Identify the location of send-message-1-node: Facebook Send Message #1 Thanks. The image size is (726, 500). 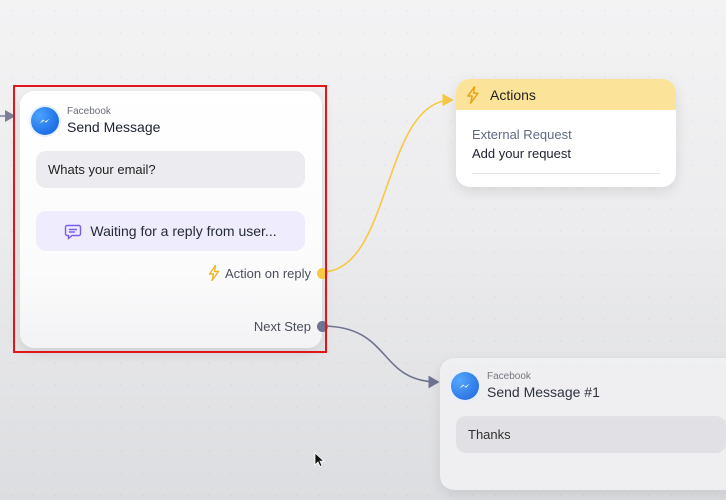
(583, 424).